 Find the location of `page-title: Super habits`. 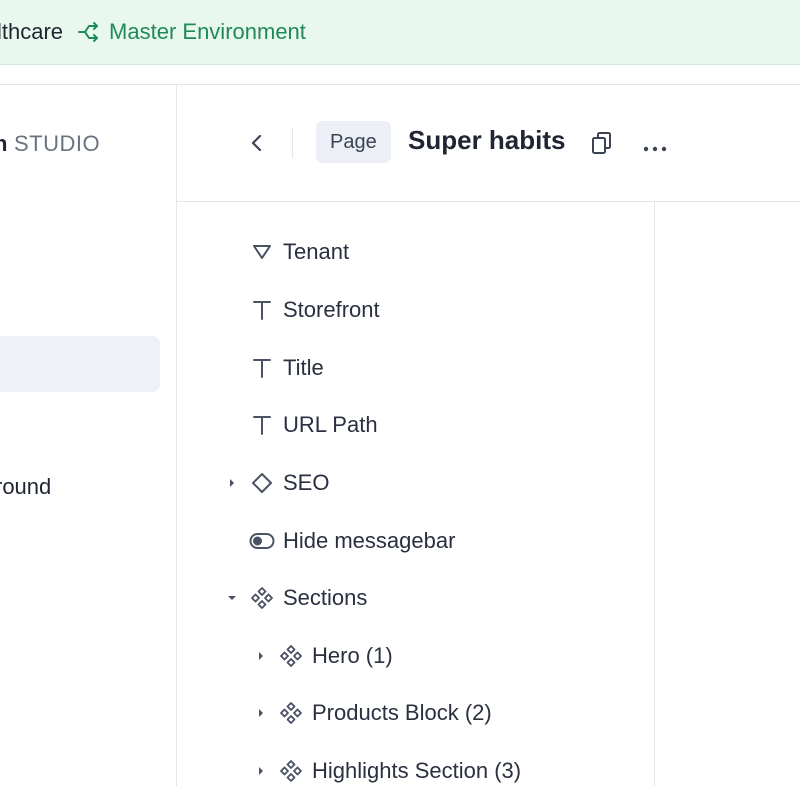

page-title: Super habits is located at coordinates (487, 140).